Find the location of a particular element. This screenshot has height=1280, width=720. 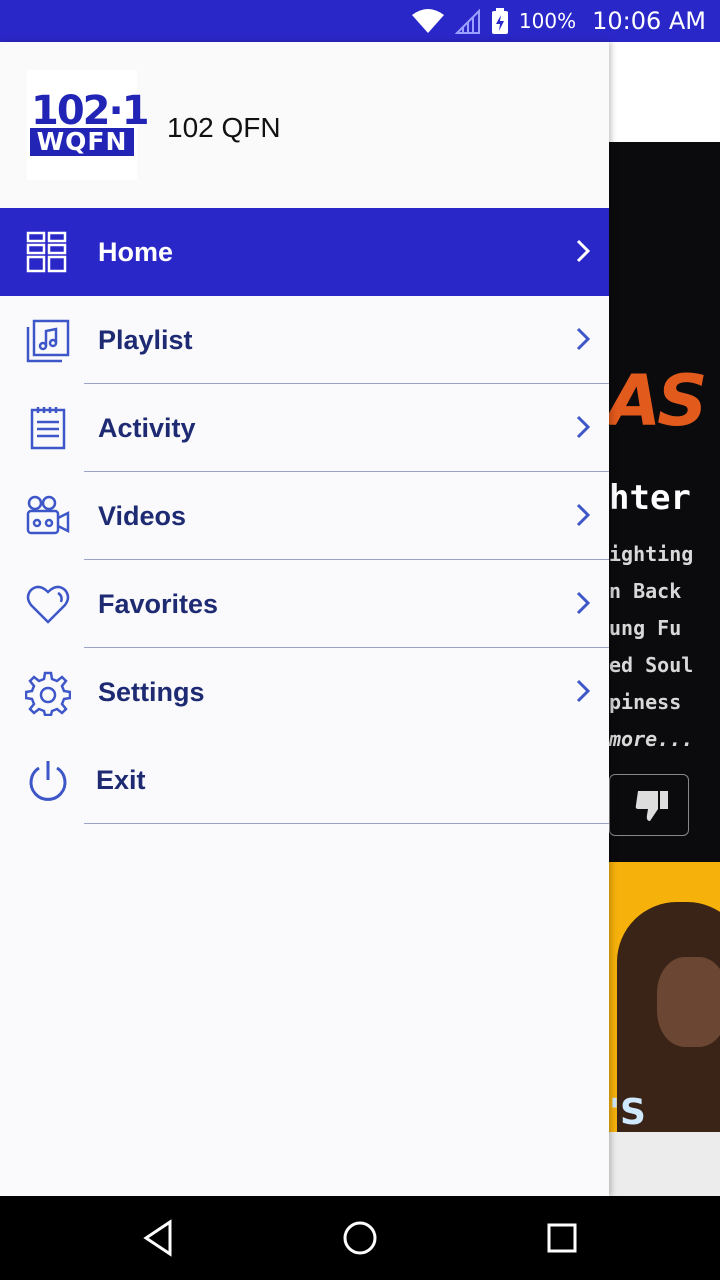

recent-apps-icon is located at coordinates (562, 1238).